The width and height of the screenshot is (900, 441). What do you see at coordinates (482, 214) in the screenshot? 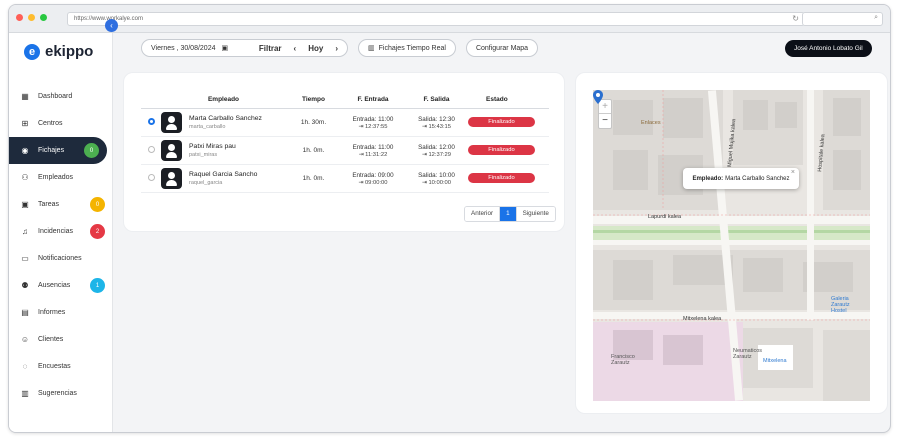
I see `previous-page-button: Anterior` at bounding box center [482, 214].